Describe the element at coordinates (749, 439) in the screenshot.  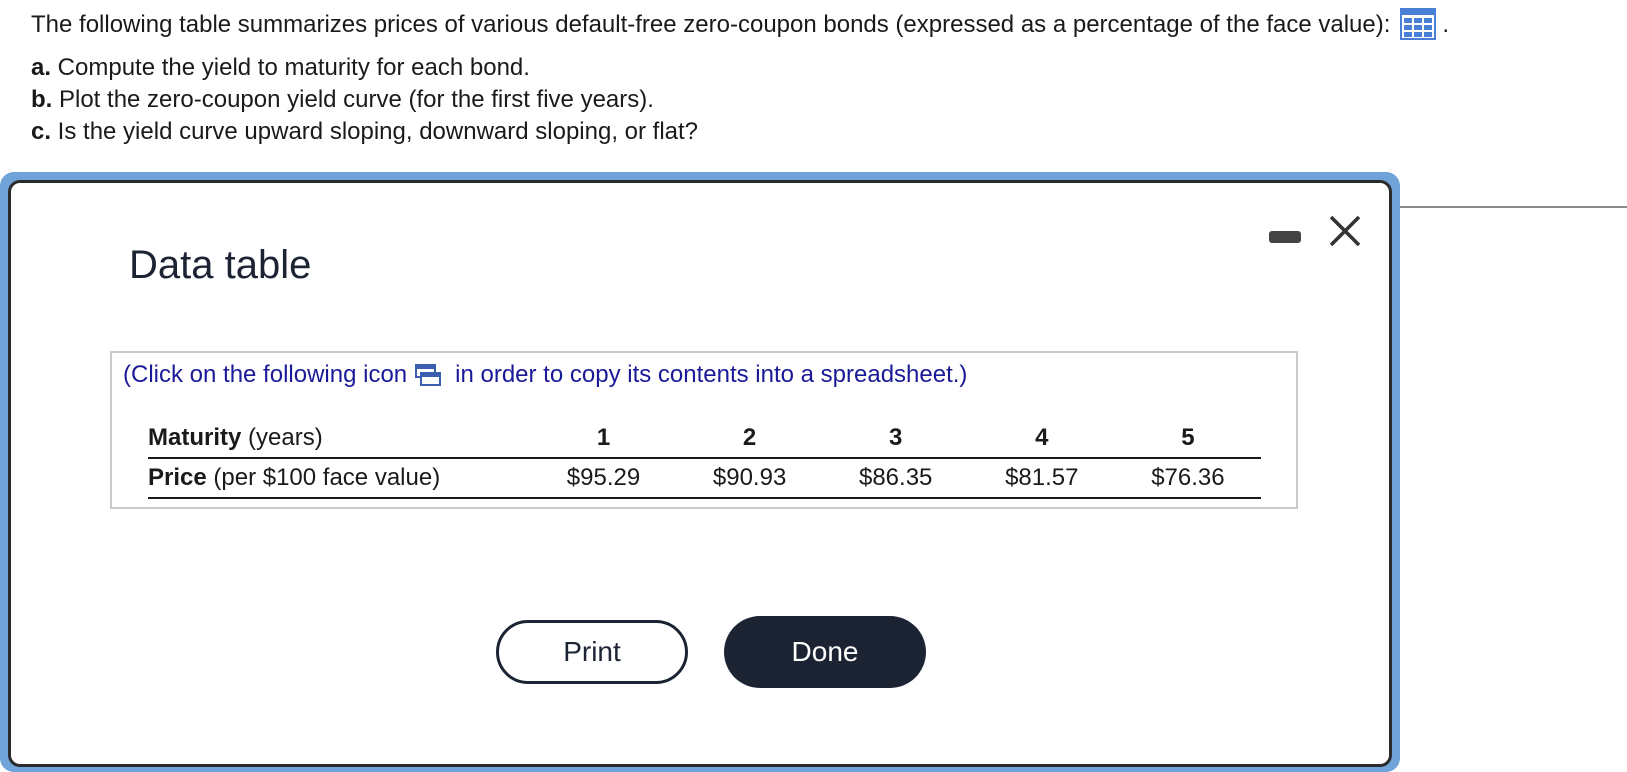
I see `maturity-cell: 2` at that location.